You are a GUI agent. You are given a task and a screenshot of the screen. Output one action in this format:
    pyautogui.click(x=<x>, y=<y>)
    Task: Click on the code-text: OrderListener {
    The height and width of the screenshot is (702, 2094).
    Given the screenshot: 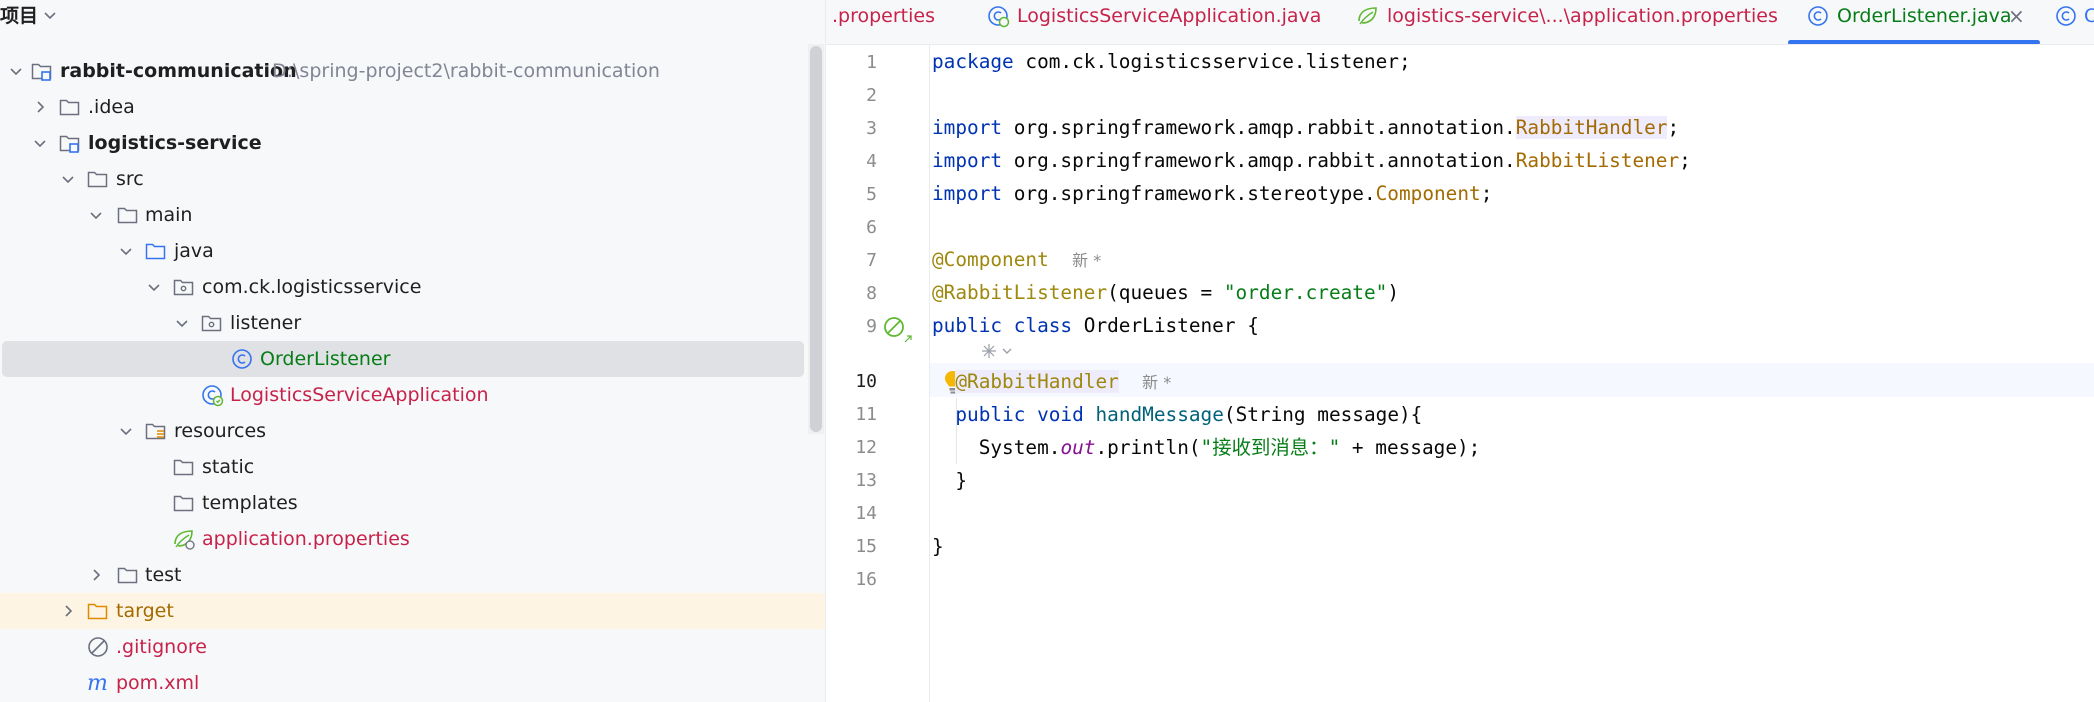 What is the action you would take?
    pyautogui.click(x=1165, y=325)
    